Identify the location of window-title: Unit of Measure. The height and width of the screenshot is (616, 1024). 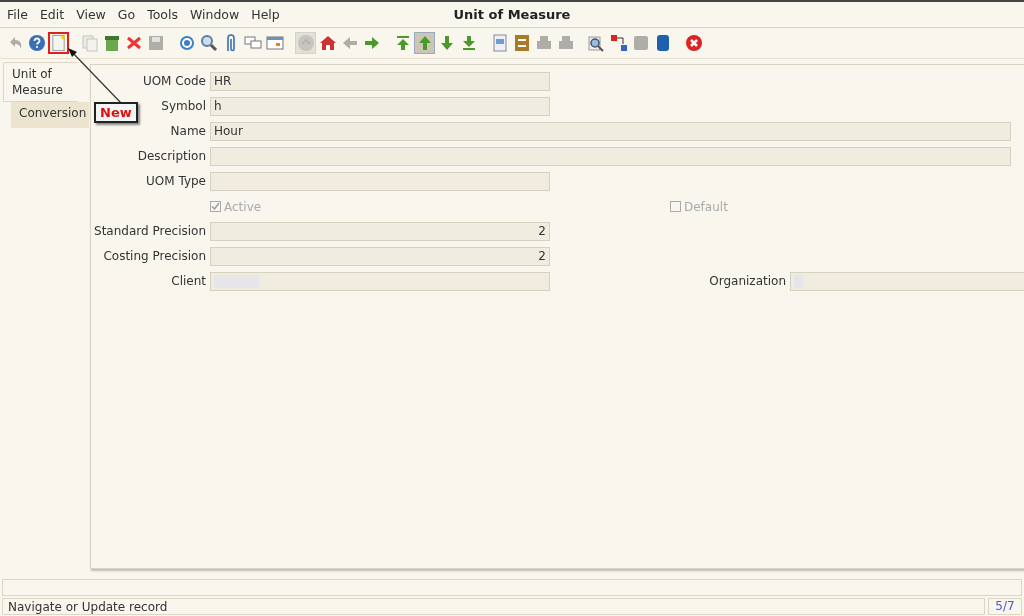
(512, 14).